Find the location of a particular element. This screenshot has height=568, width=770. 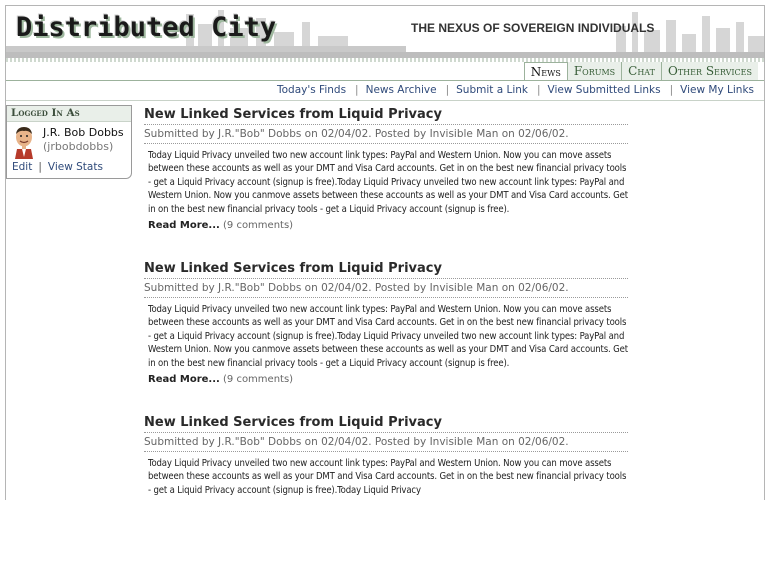

tab-divider is located at coordinates (385, 80).